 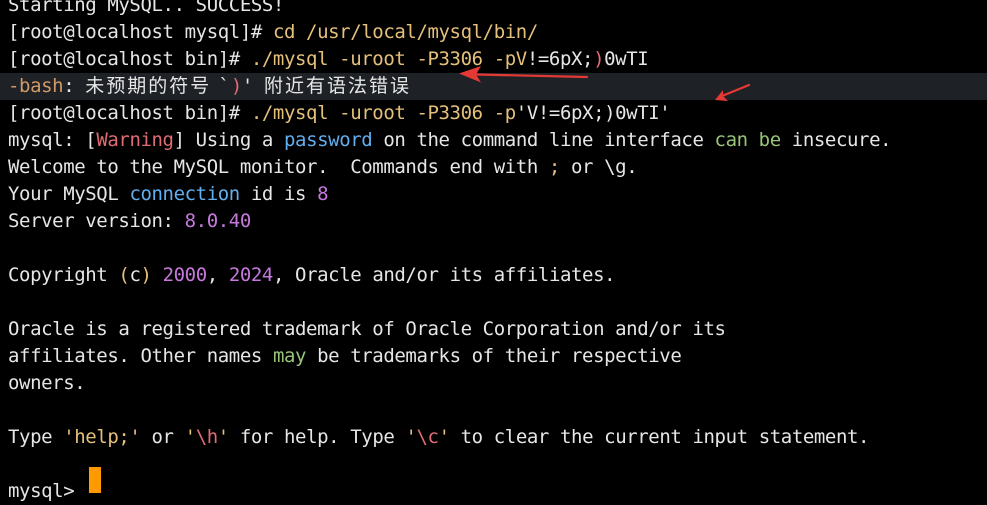 I want to click on terminal-text-segment: 0wTI, so click(x=626, y=59).